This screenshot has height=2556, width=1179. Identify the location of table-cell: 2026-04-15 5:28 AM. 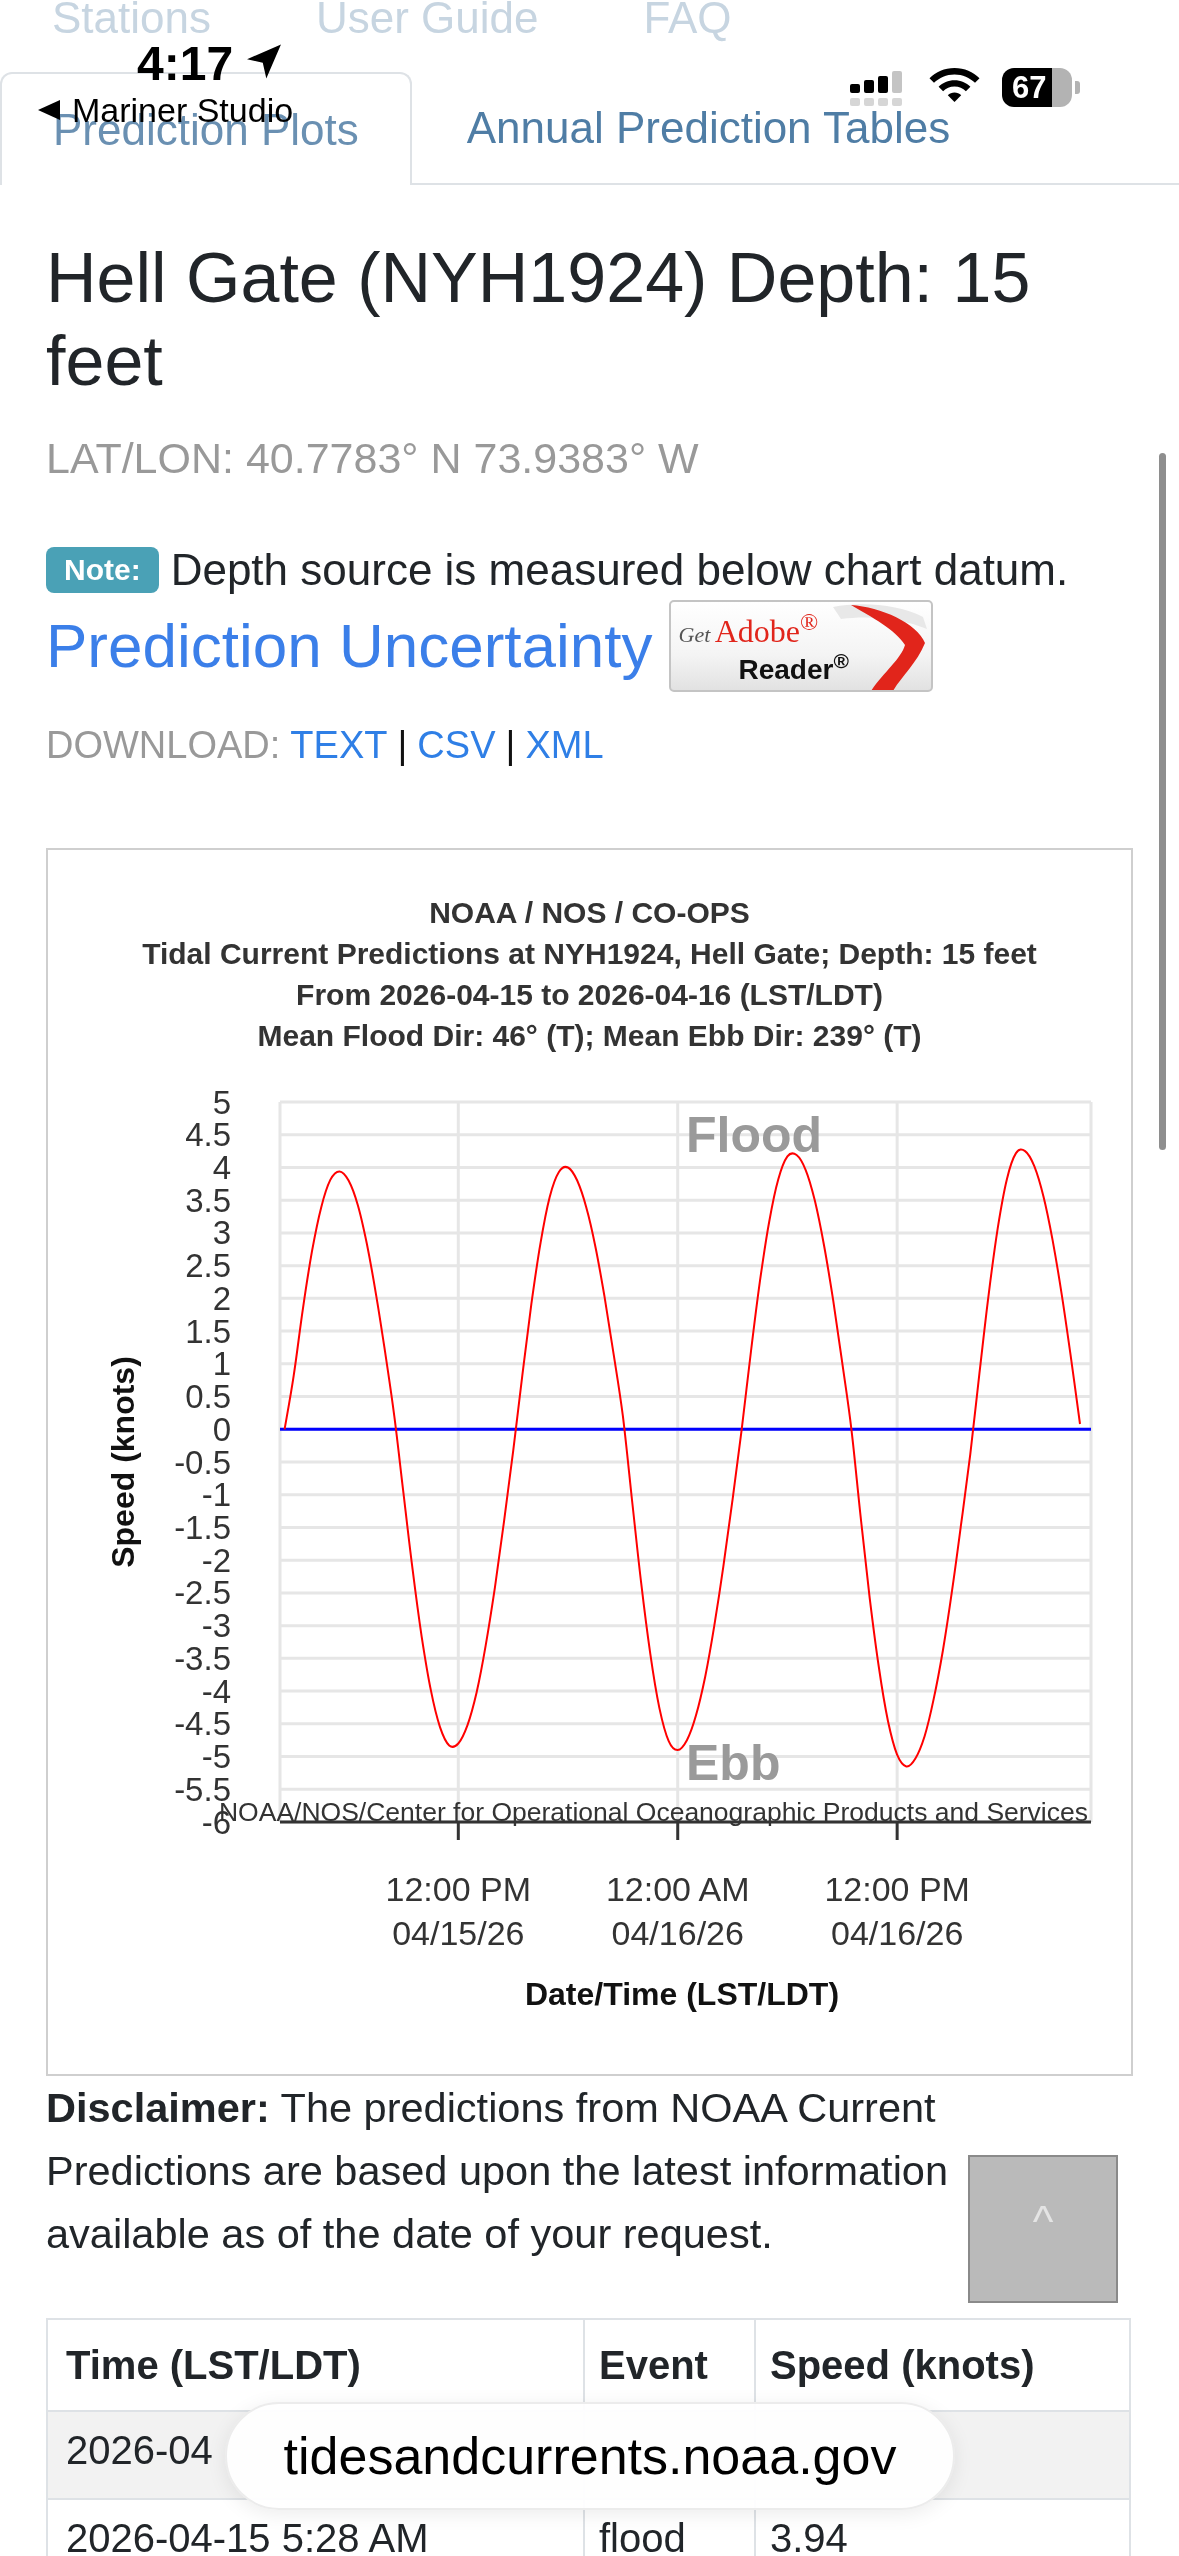
(247, 2538).